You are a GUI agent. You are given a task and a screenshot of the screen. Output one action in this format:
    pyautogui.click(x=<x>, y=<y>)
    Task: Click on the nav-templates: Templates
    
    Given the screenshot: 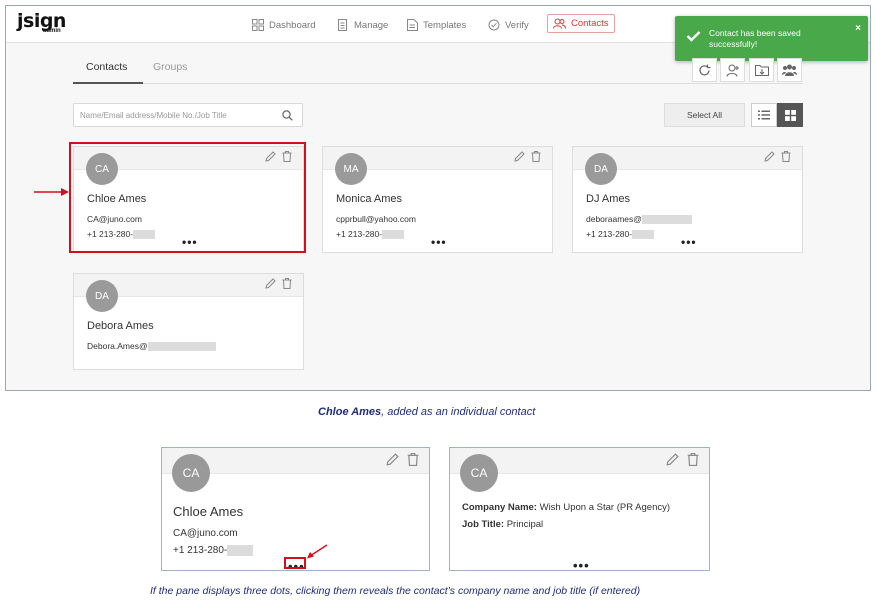 What is the action you would take?
    pyautogui.click(x=436, y=25)
    